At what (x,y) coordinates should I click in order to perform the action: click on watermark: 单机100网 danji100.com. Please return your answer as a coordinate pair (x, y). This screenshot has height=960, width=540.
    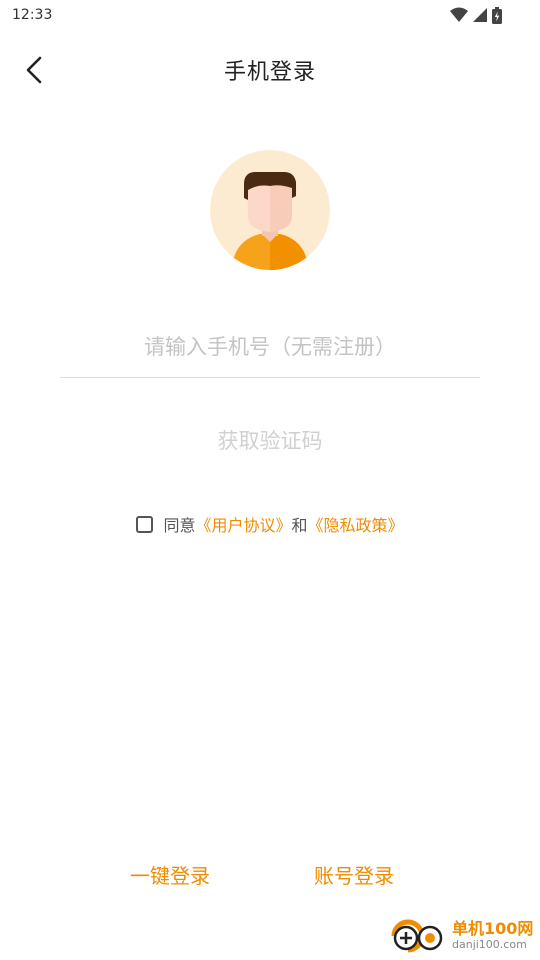
    Looking at the image, I should click on (461, 936).